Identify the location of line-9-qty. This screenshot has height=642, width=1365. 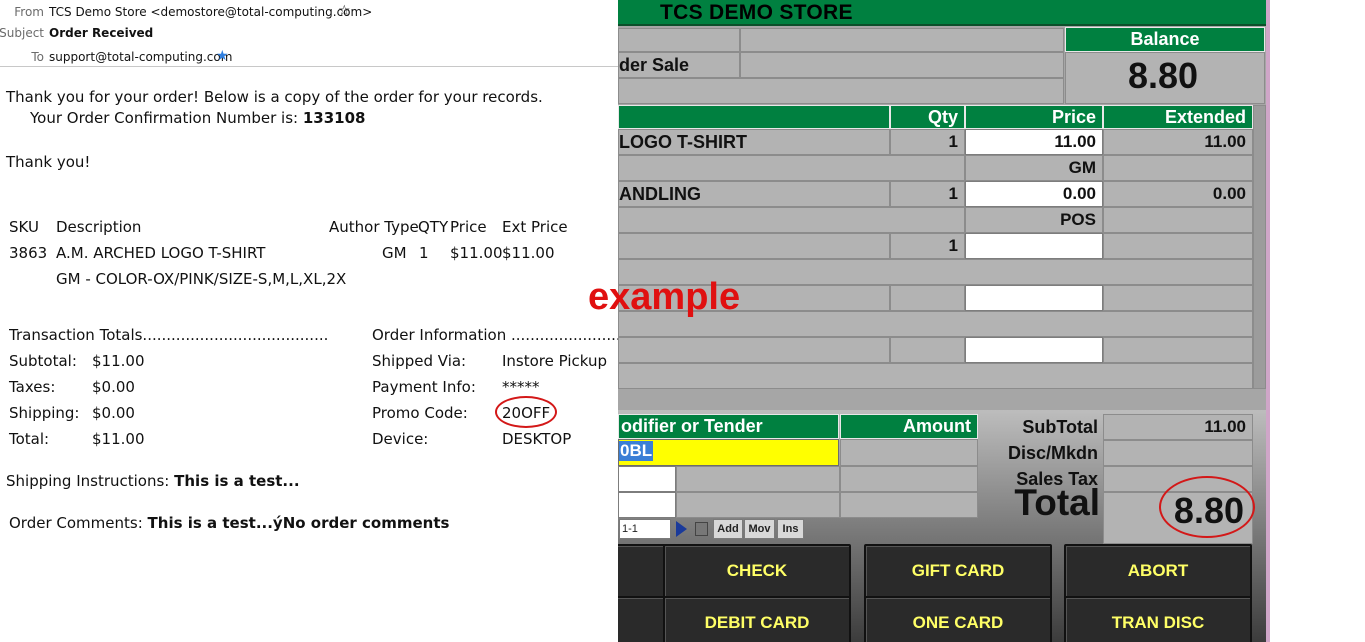
(927, 350).